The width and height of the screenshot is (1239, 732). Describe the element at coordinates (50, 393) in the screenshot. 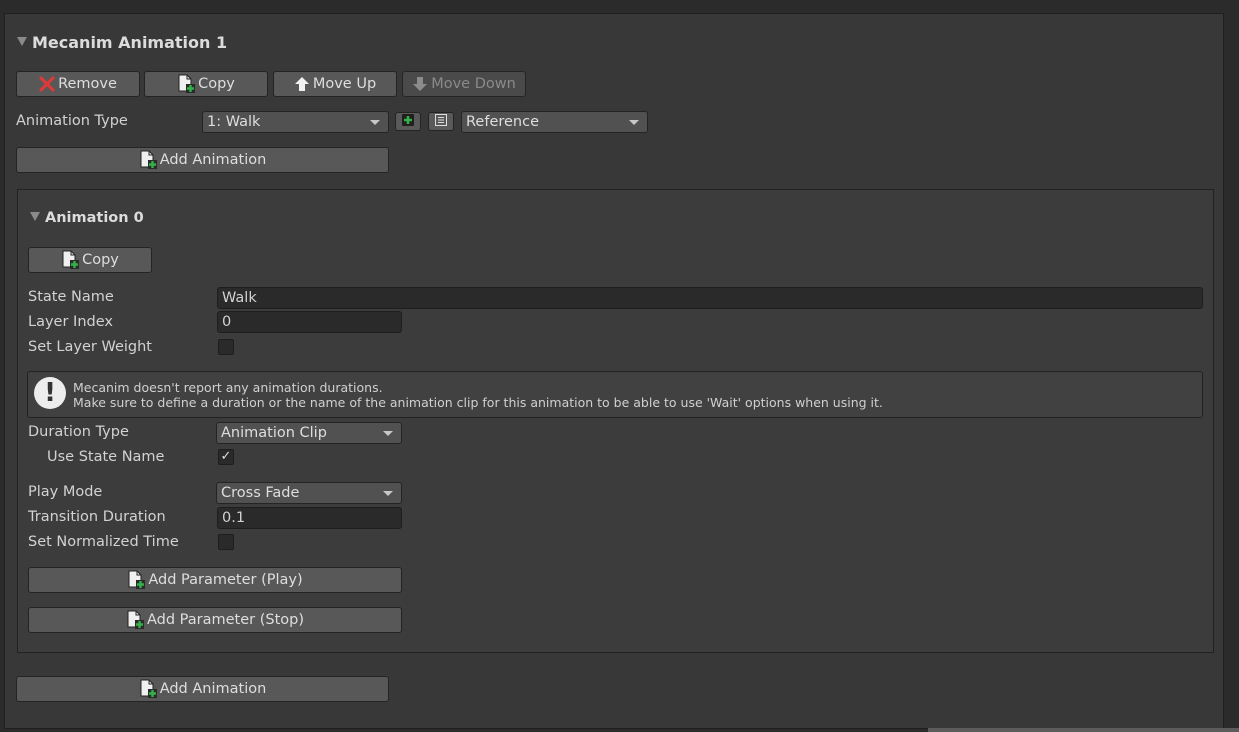

I see `warning-icon: !` at that location.